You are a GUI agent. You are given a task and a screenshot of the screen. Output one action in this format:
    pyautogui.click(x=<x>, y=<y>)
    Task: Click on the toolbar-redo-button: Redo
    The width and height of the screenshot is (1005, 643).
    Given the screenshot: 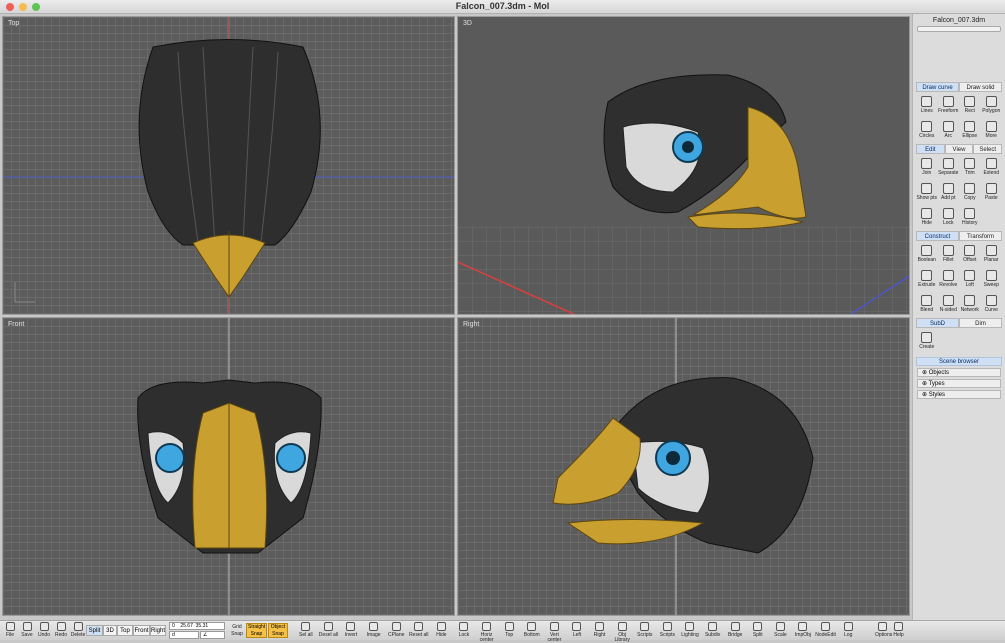 What is the action you would take?
    pyautogui.click(x=61, y=631)
    